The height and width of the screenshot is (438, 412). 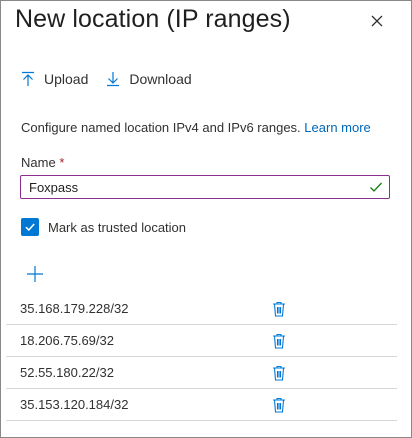 I want to click on name-label-text: Name, so click(x=38, y=162).